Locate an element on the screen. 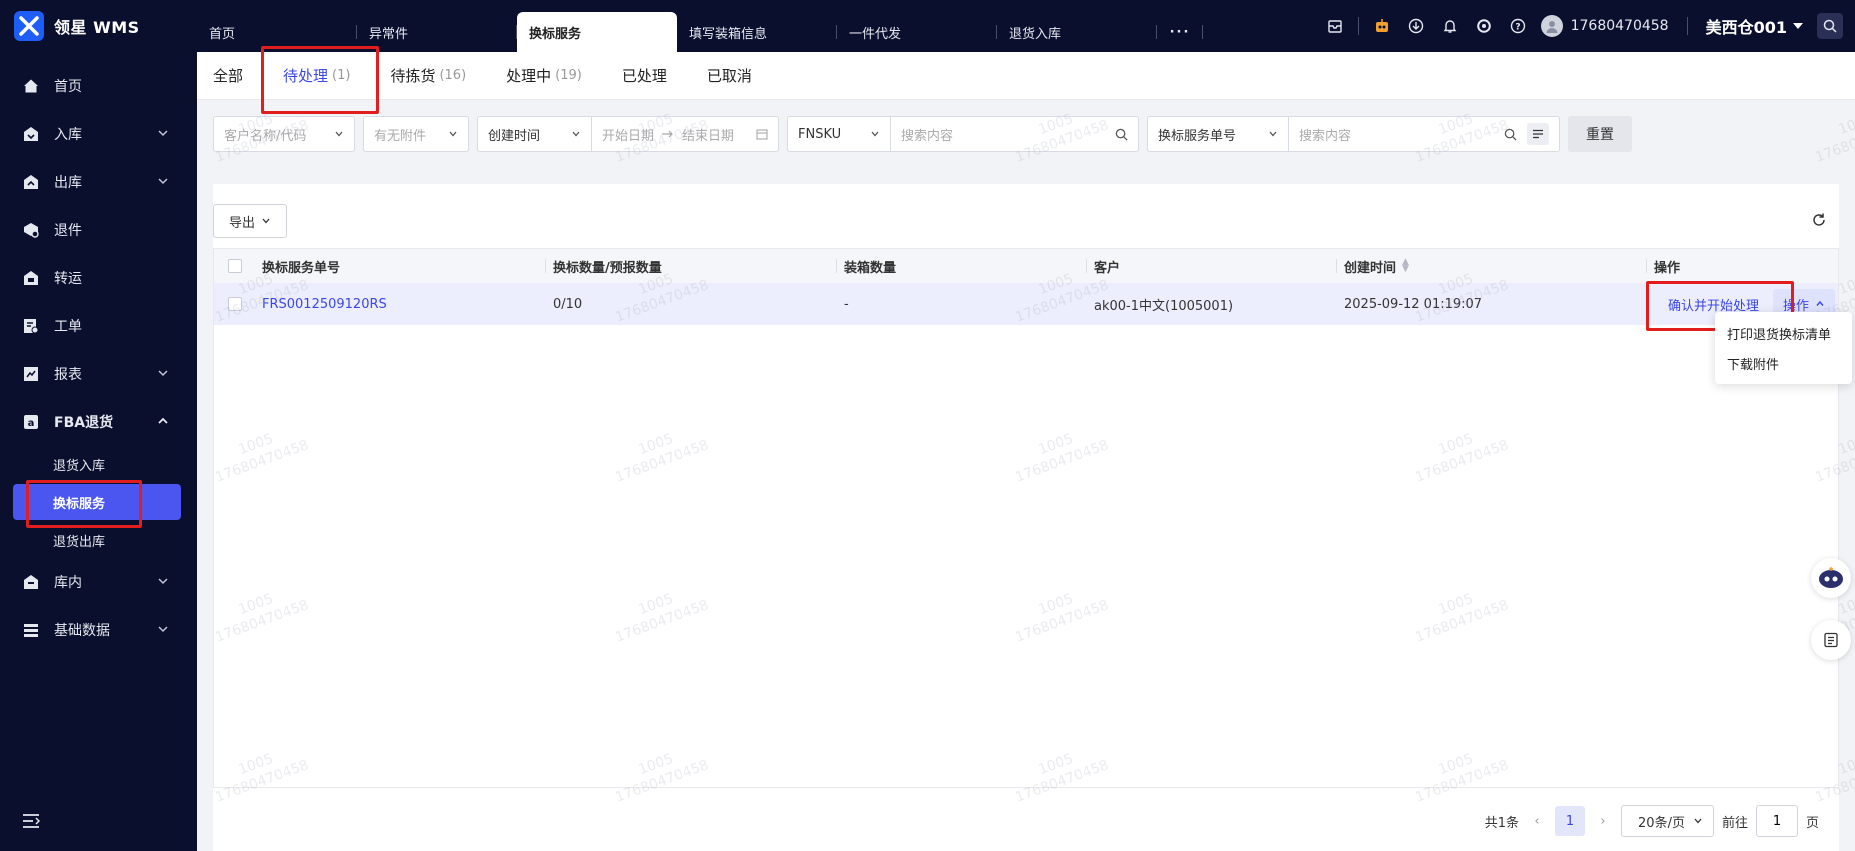 The width and height of the screenshot is (1855, 851). status-tab-all: 全部 is located at coordinates (228, 76).